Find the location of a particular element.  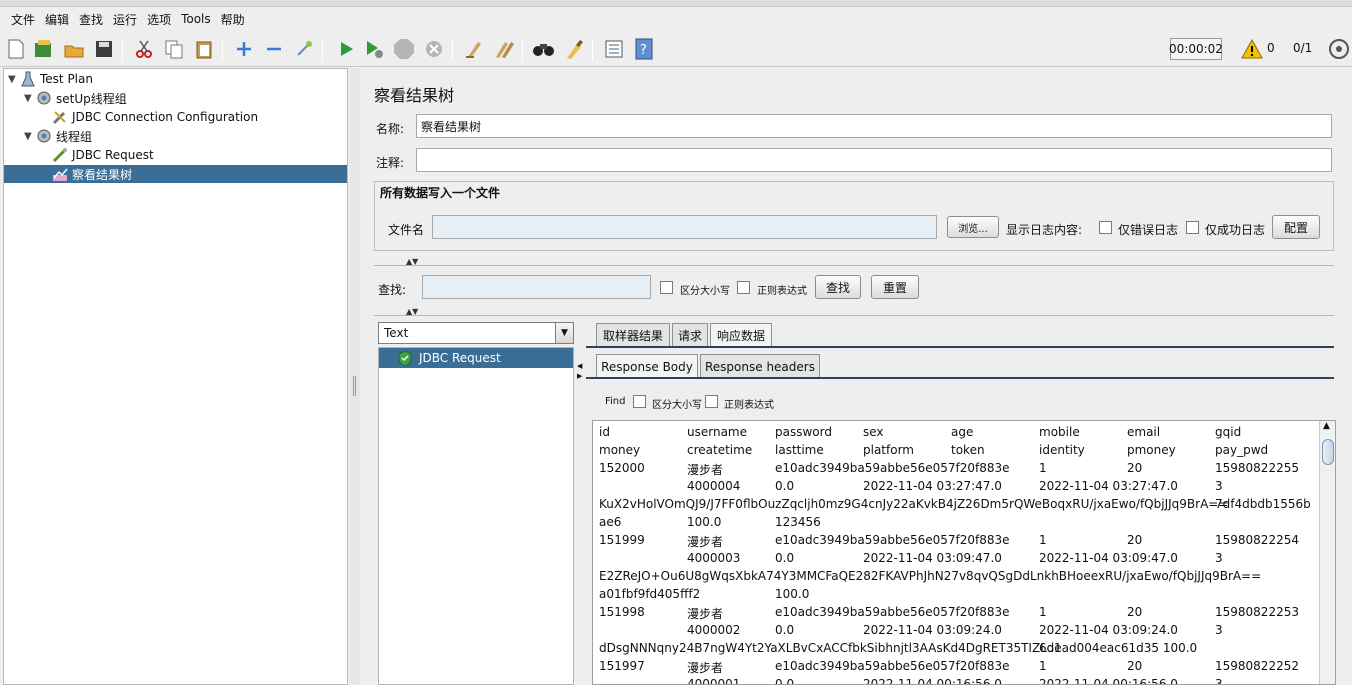

scroll-up-icon: ▲ is located at coordinates (1326, 426).